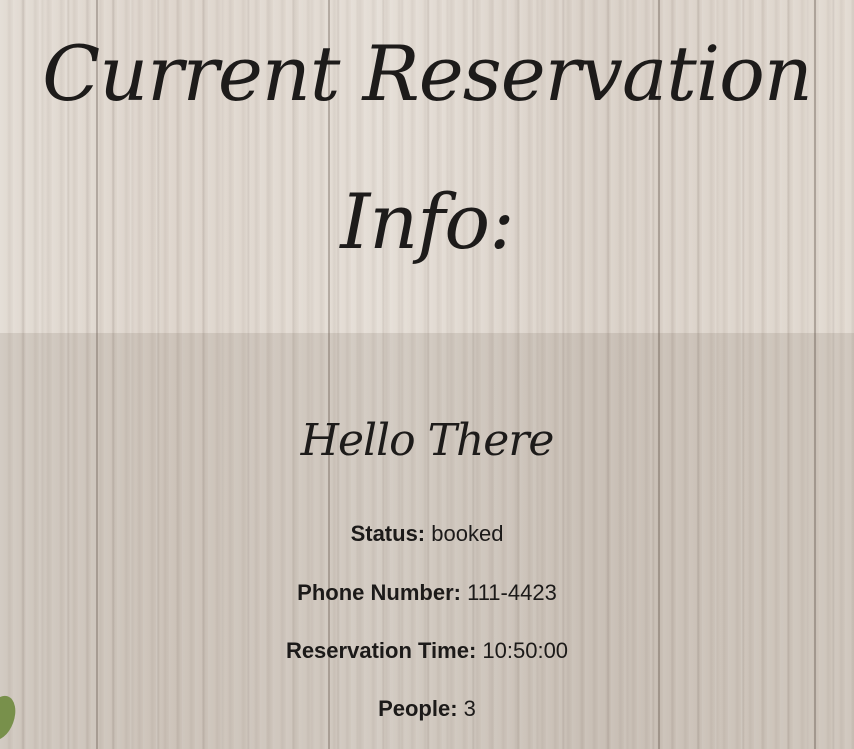  Describe the element at coordinates (379, 592) in the screenshot. I see `phone-label: Phone Number:` at that location.